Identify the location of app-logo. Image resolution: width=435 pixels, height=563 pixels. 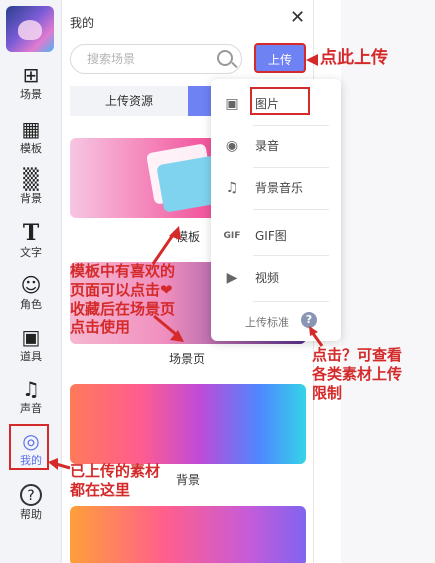
(30, 29).